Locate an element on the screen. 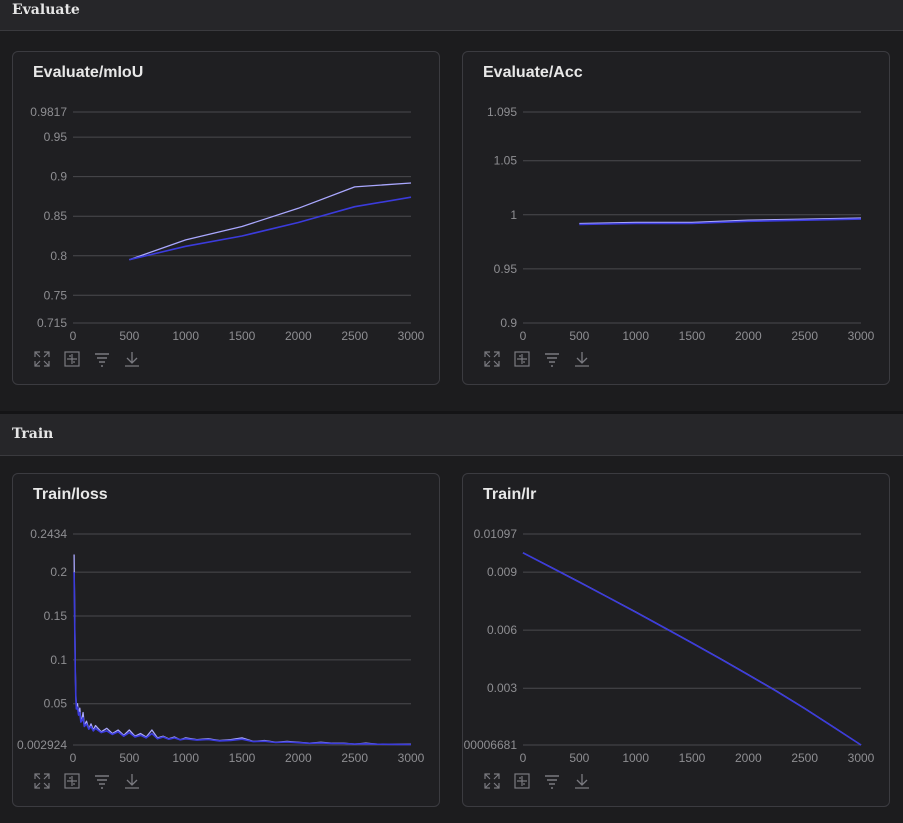  y-tick-label: 0.715 is located at coordinates (52, 323).